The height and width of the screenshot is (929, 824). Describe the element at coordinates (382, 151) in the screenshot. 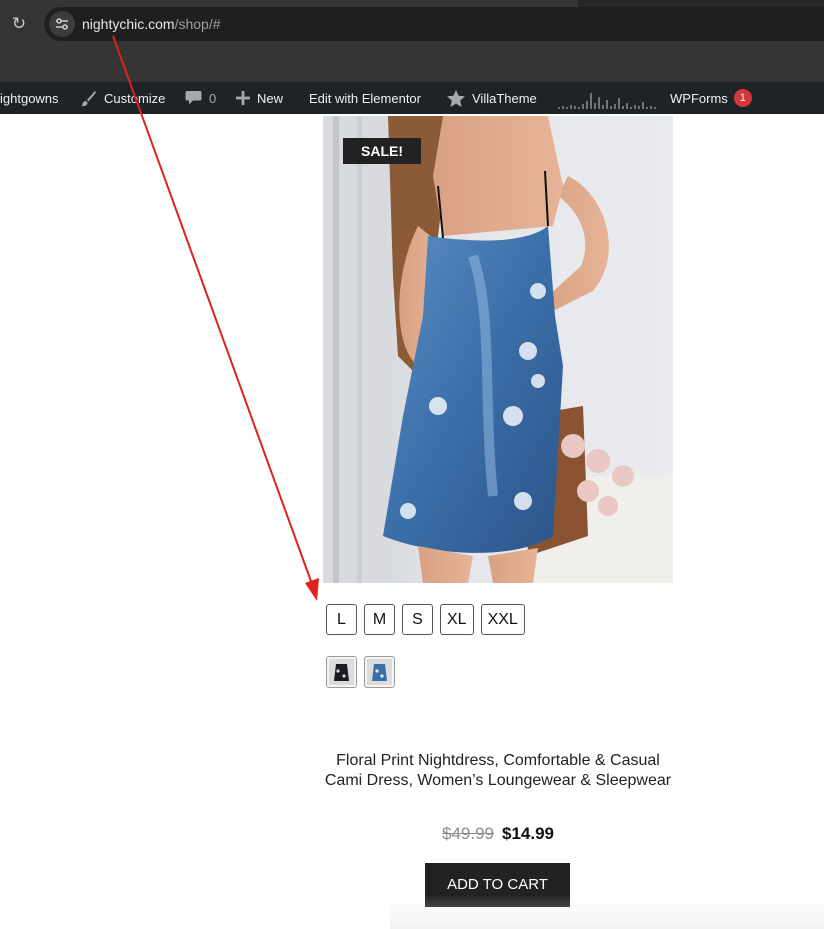

I see `sale-badge: SALE!` at that location.